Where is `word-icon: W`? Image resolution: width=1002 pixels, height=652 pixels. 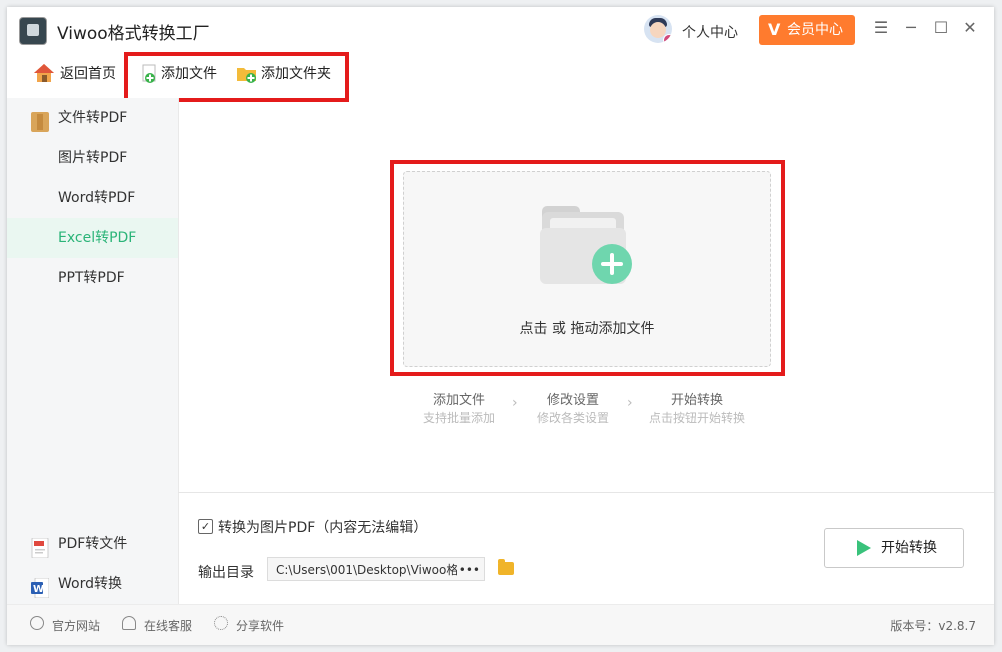
word-icon: W is located at coordinates (40, 586).